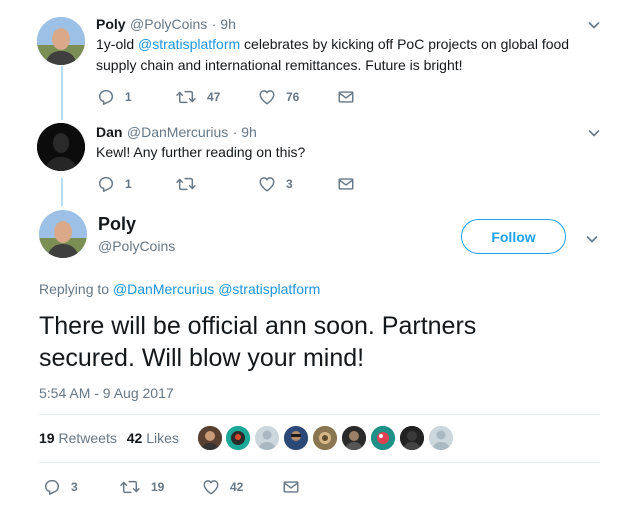 This screenshot has height=517, width=636. What do you see at coordinates (162, 438) in the screenshot?
I see `likes-stat-label: Likes` at bounding box center [162, 438].